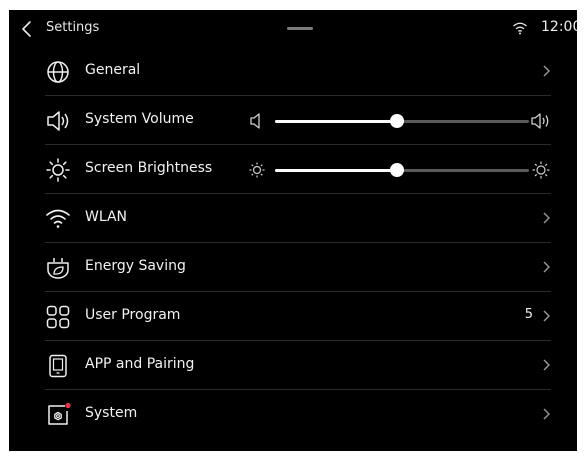 This screenshot has height=459, width=586. What do you see at coordinates (256, 121) in the screenshot?
I see `speaker-low-icon` at bounding box center [256, 121].